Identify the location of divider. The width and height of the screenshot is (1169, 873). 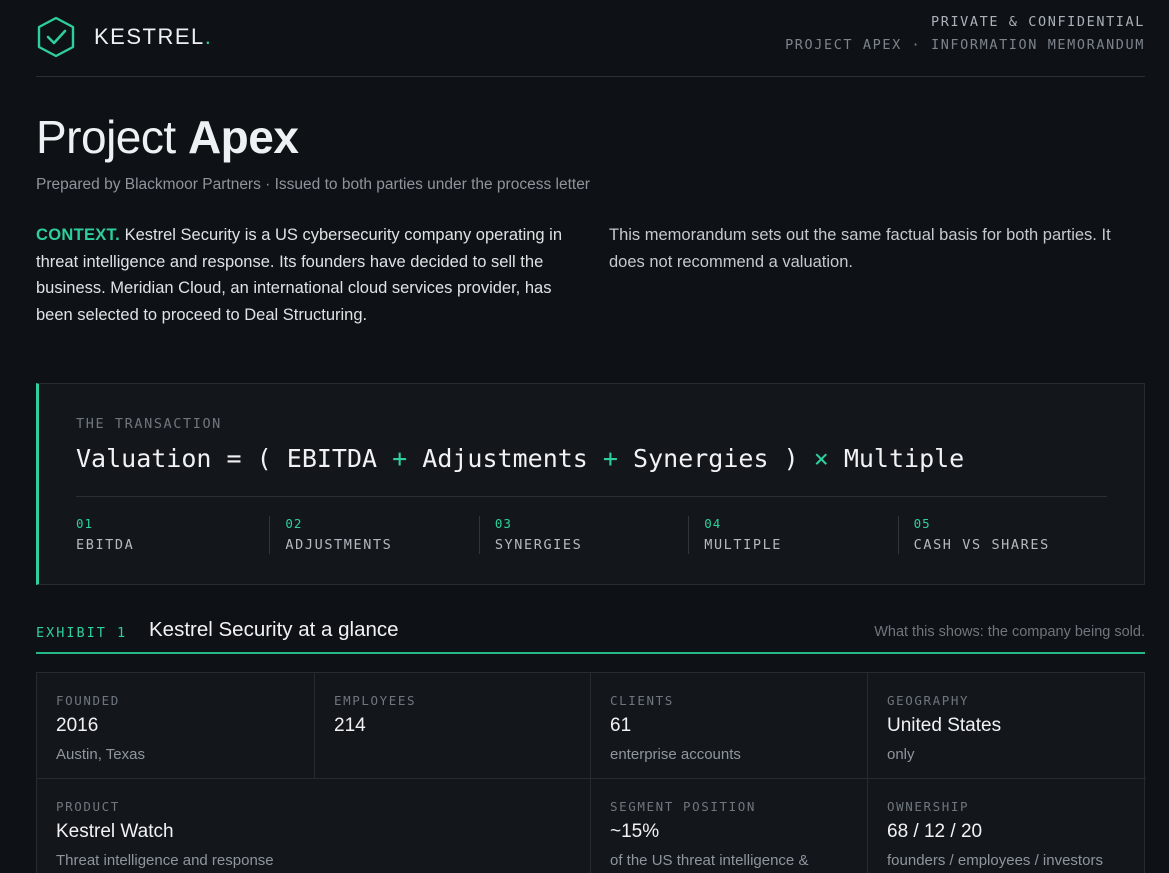
(591, 496).